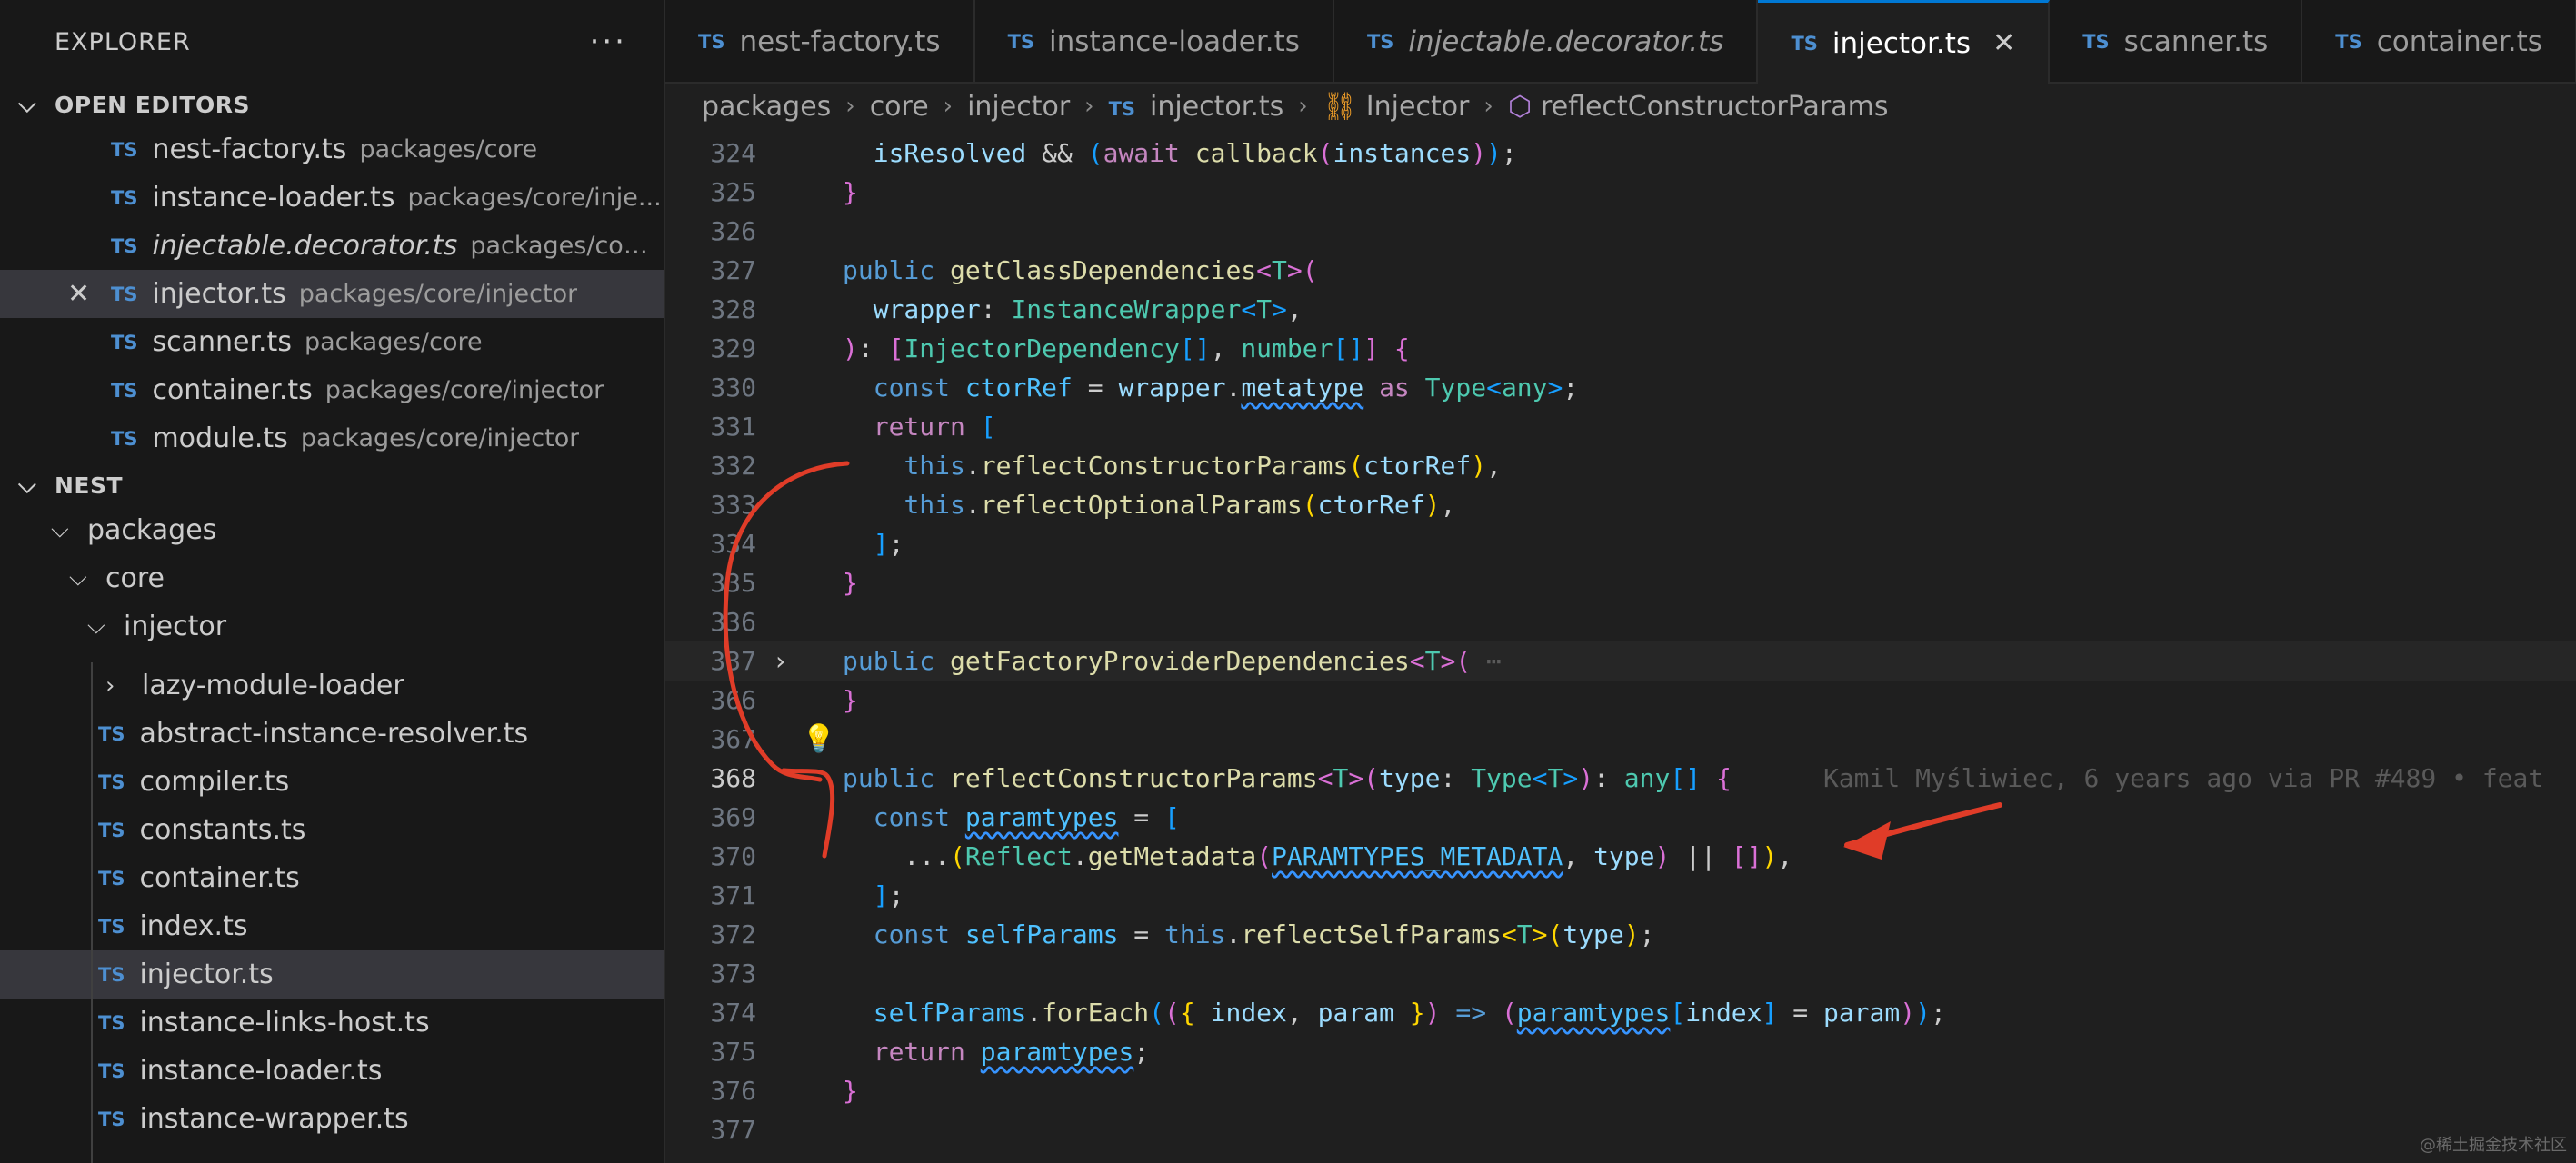 The width and height of the screenshot is (2576, 1163). Describe the element at coordinates (175, 626) in the screenshot. I see `folder-label: injector` at that location.